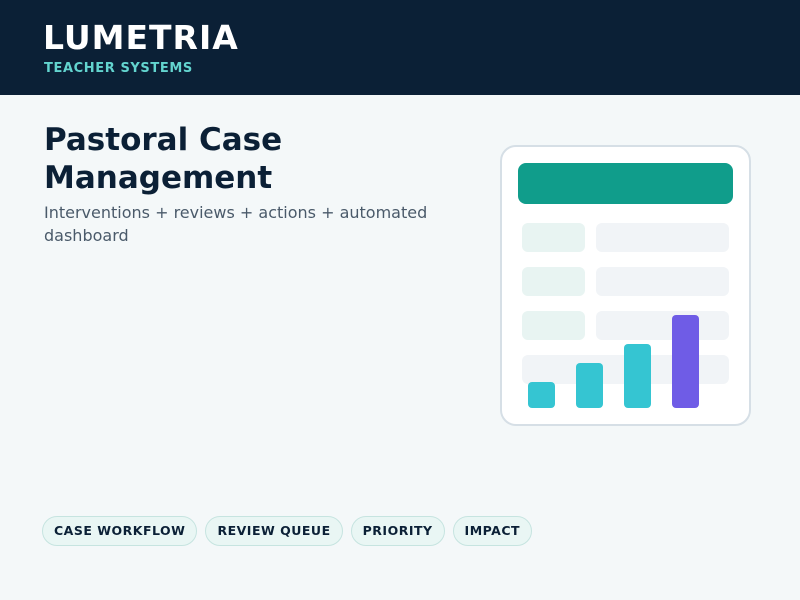  Describe the element at coordinates (163, 159) in the screenshot. I see `page-title: Pastoral Case Management` at that location.